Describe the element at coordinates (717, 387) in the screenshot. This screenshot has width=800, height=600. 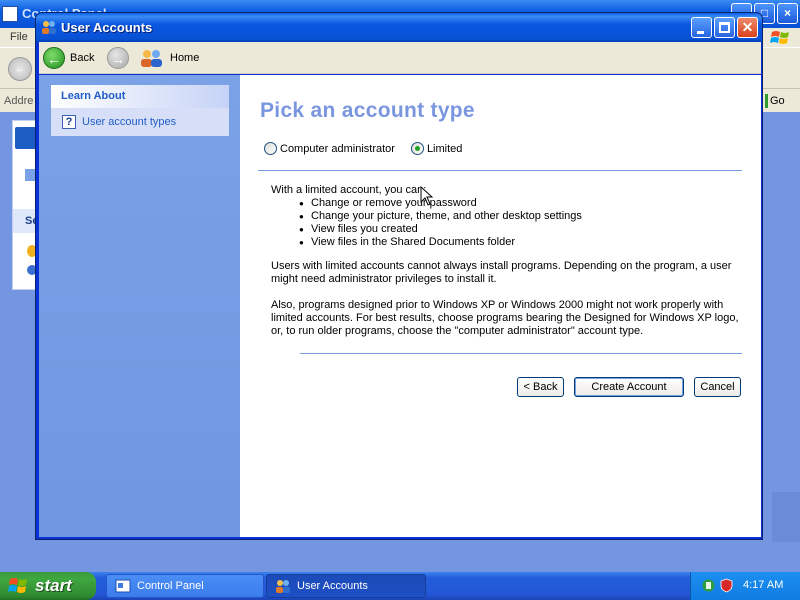
I see `cancel-button: Cancel` at that location.